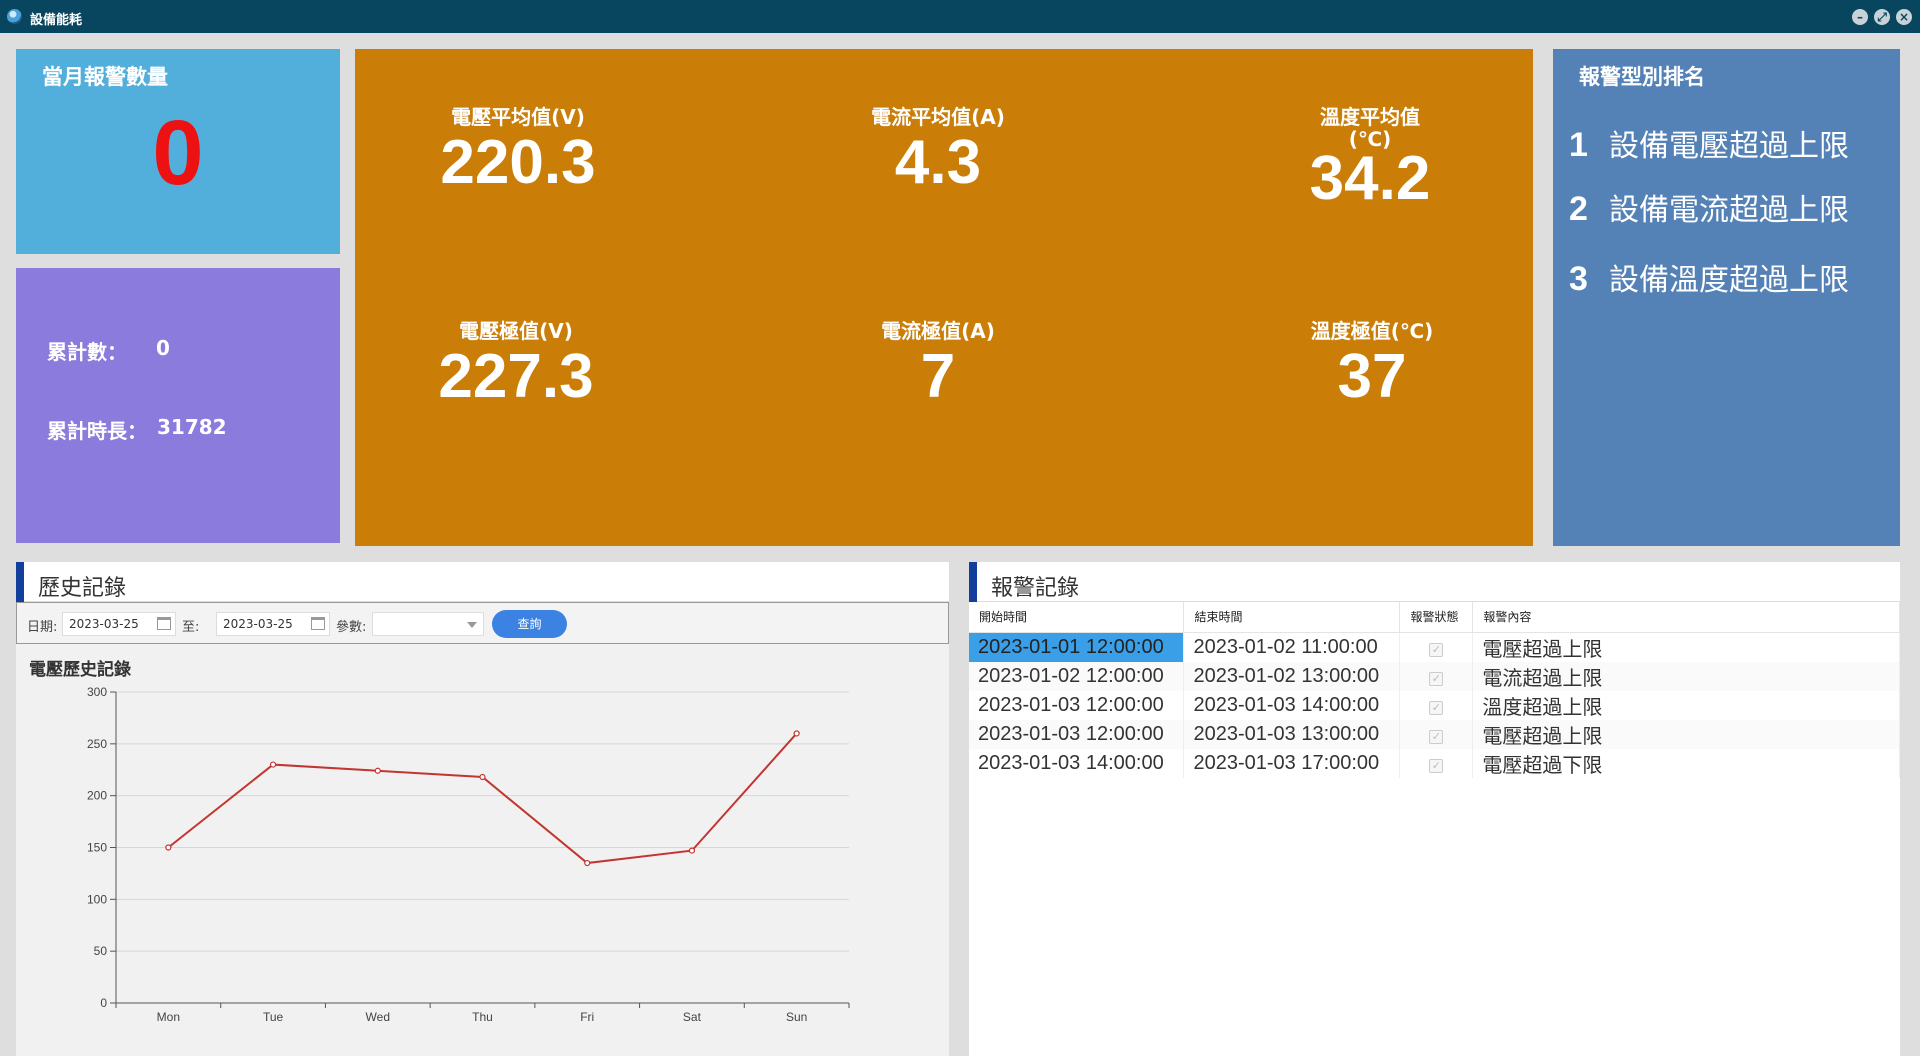 The width and height of the screenshot is (1920, 1056). What do you see at coordinates (482, 582) in the screenshot?
I see `history-header: 歷史記錄` at bounding box center [482, 582].